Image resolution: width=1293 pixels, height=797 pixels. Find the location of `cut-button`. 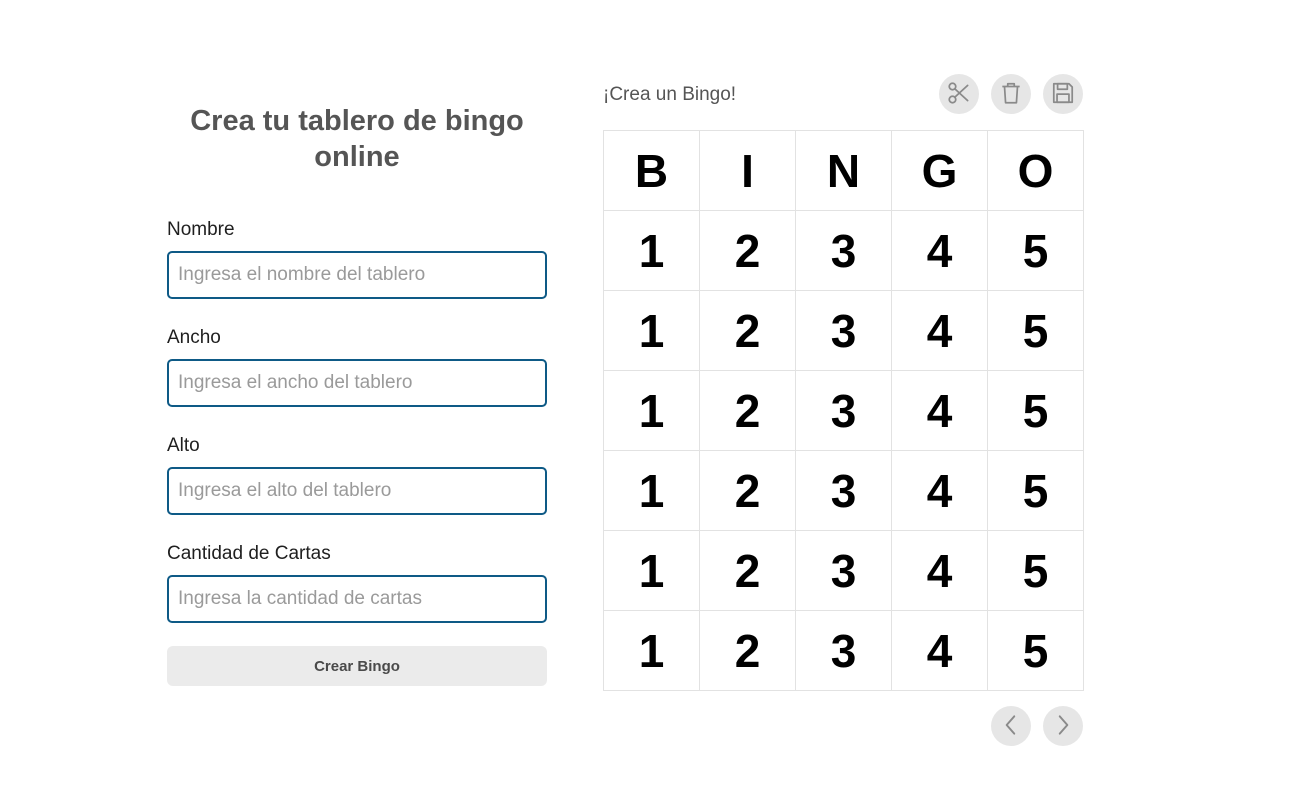

cut-button is located at coordinates (959, 94).